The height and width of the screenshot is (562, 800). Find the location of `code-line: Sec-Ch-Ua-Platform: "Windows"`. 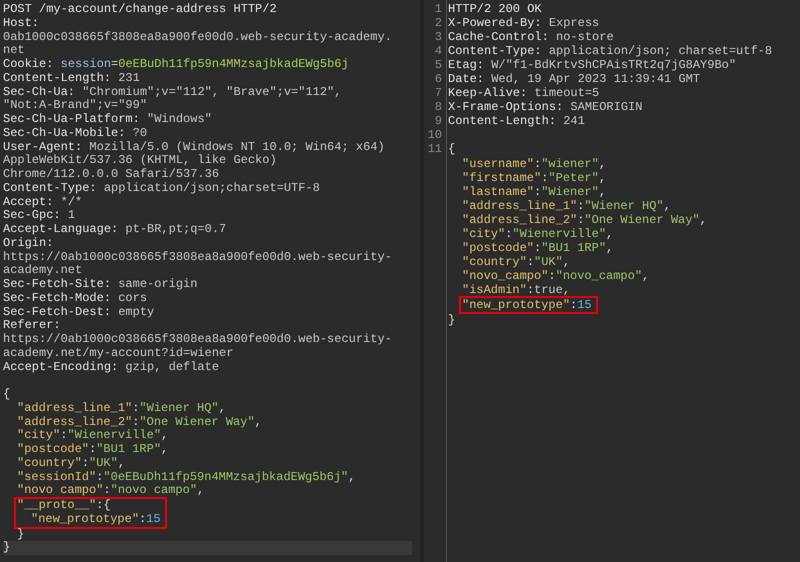

code-line: Sec-Ch-Ua-Platform: "Windows" is located at coordinates (107, 120).